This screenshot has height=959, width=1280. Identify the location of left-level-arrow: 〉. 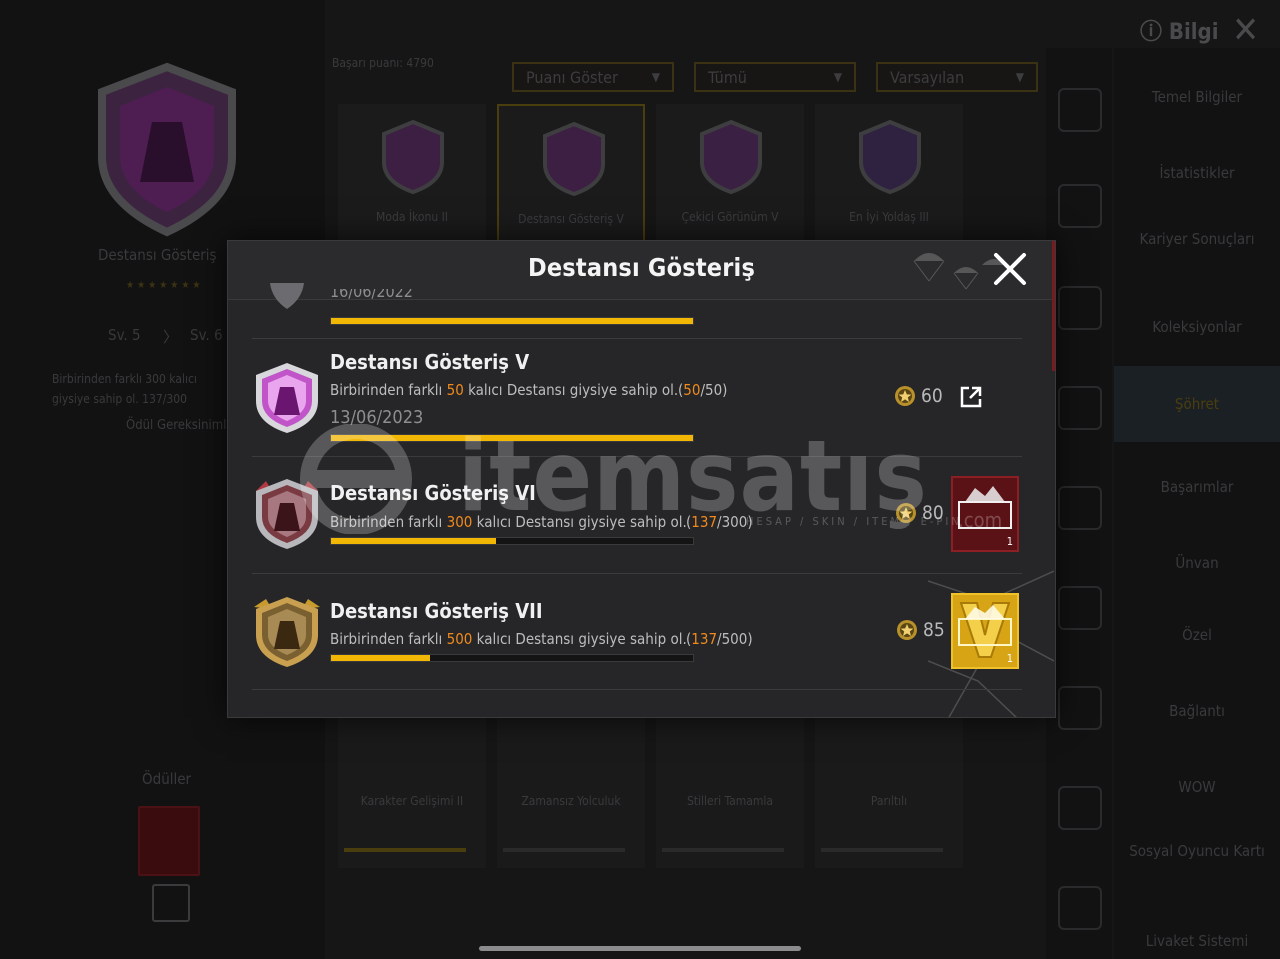
(171, 337).